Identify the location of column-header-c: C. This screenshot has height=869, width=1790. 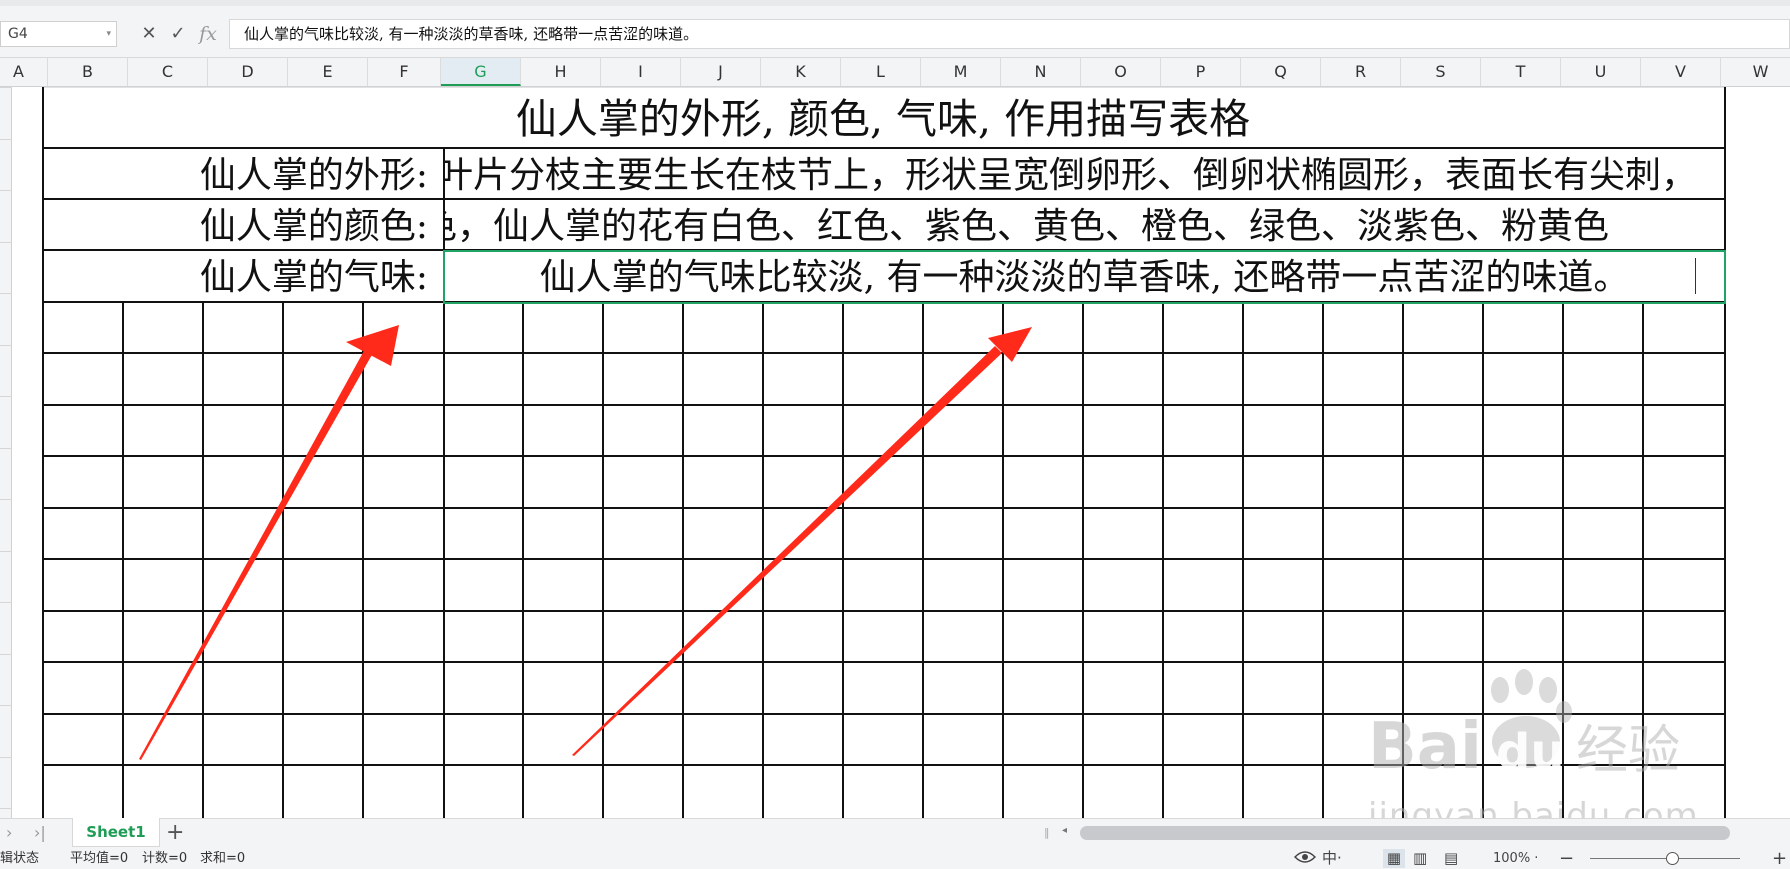
(168, 72).